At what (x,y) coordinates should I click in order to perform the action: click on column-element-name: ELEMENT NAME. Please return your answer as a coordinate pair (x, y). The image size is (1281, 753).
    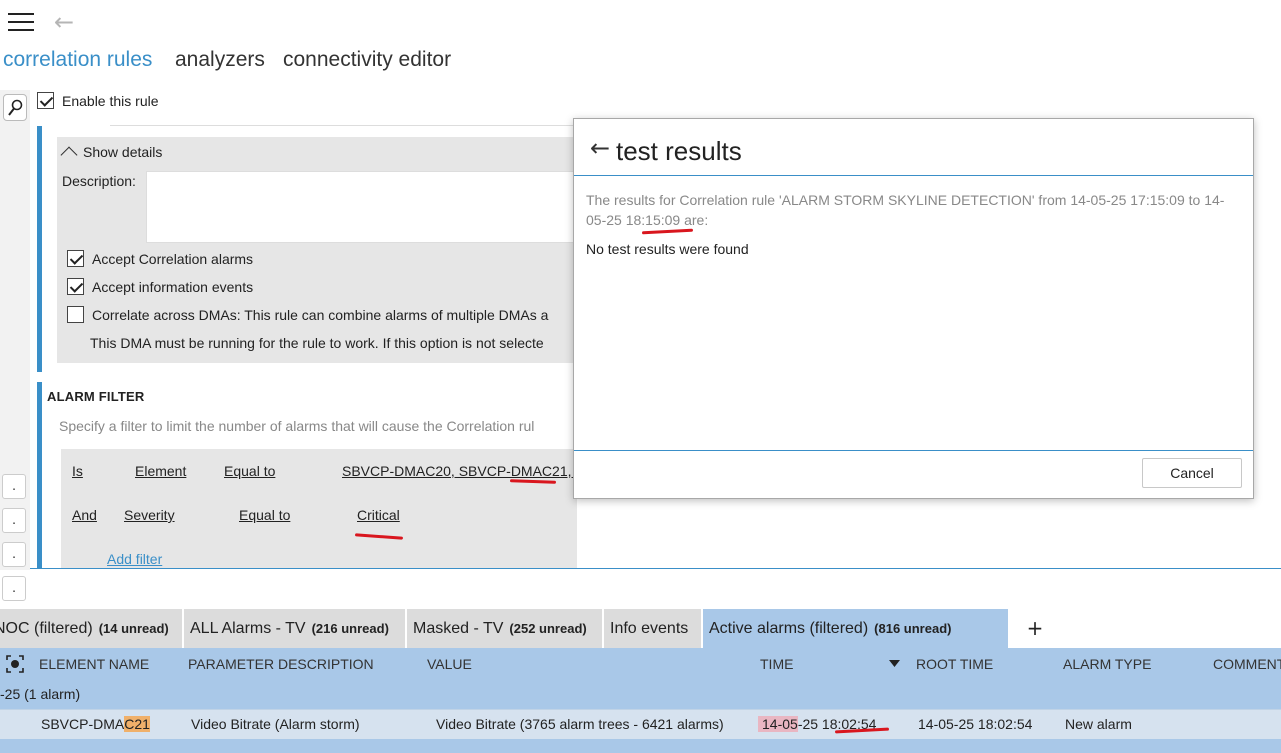
    Looking at the image, I should click on (94, 664).